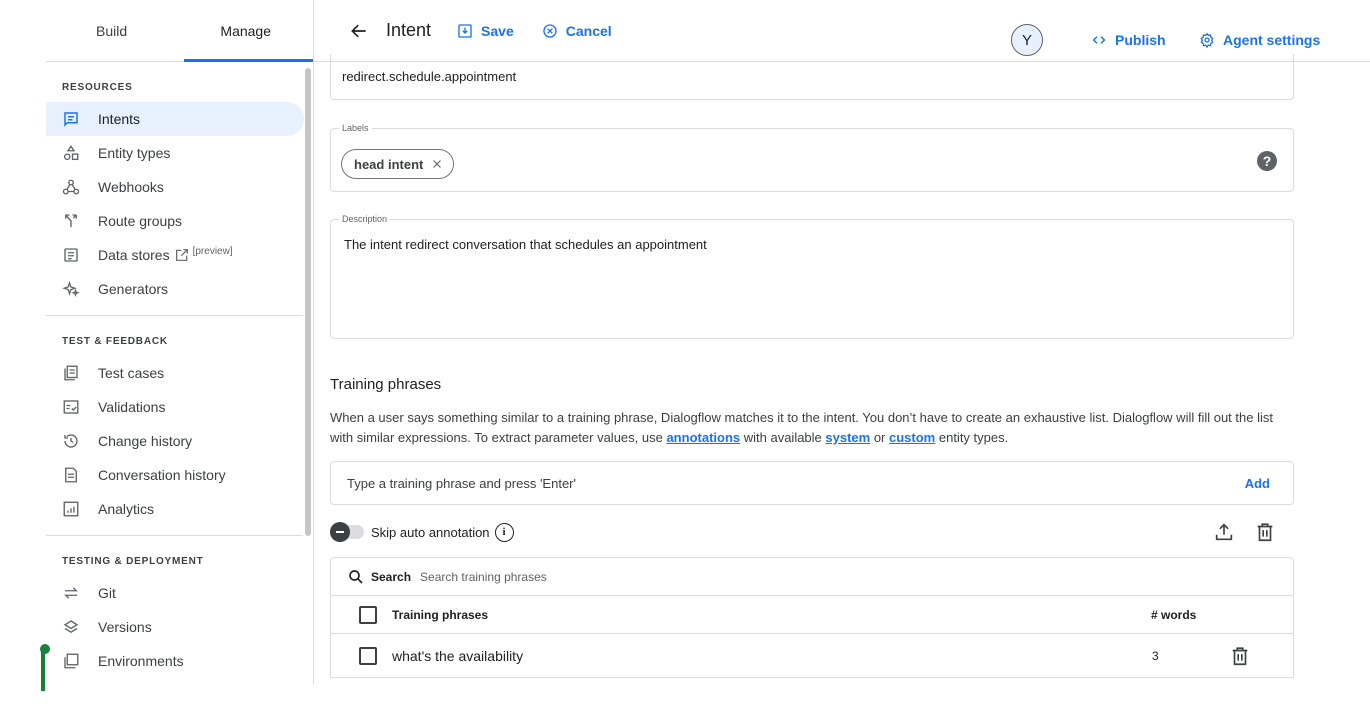 This screenshot has height=716, width=1370. I want to click on sidebar-item-webhooks: Webhooks, so click(175, 187).